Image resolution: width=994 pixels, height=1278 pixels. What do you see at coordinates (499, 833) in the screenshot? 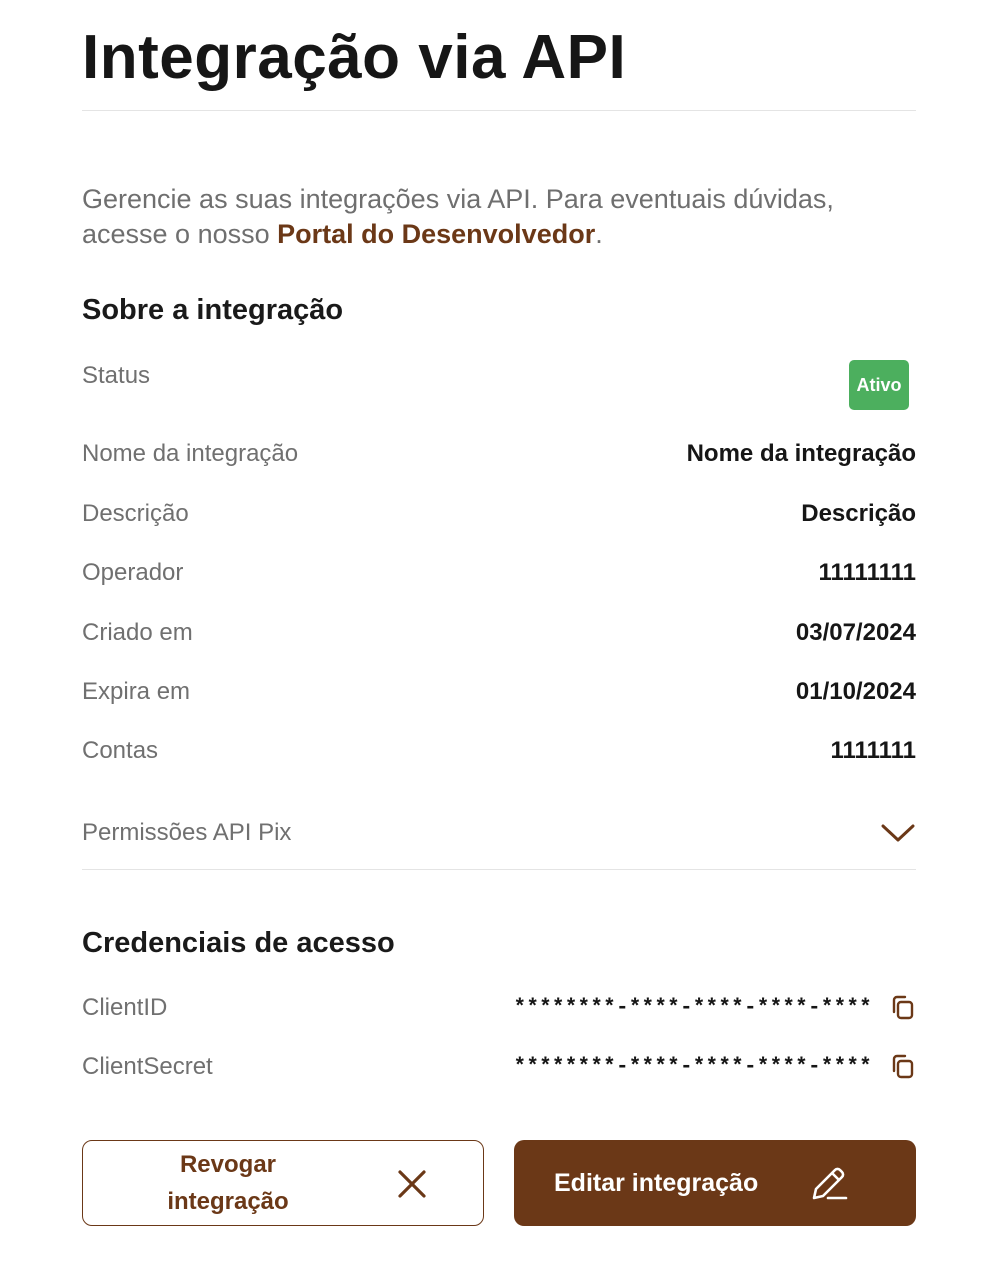
I see `permissions-accordion: Permissões API Pix` at bounding box center [499, 833].